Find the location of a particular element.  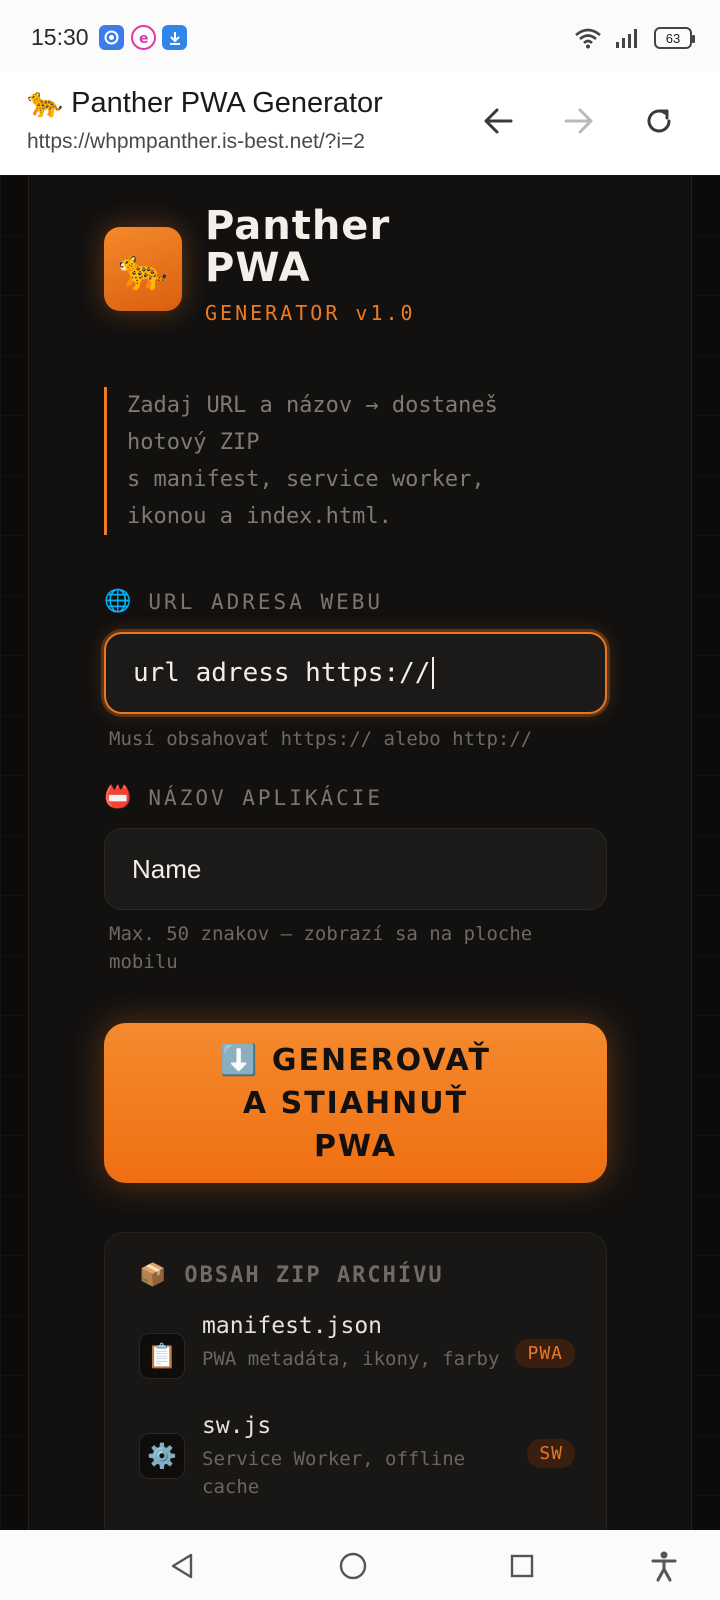

description-line: ikonou a index.html. is located at coordinates (259, 516).